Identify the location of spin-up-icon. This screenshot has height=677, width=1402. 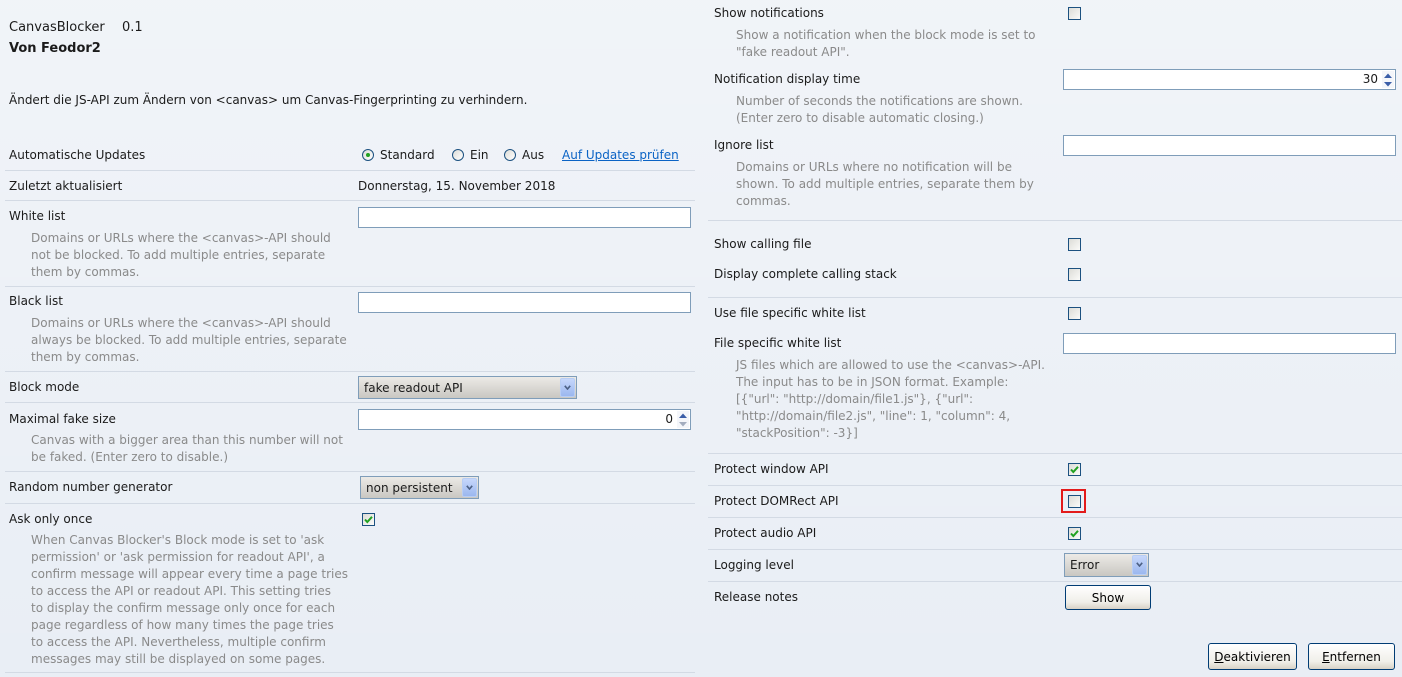
(683, 415).